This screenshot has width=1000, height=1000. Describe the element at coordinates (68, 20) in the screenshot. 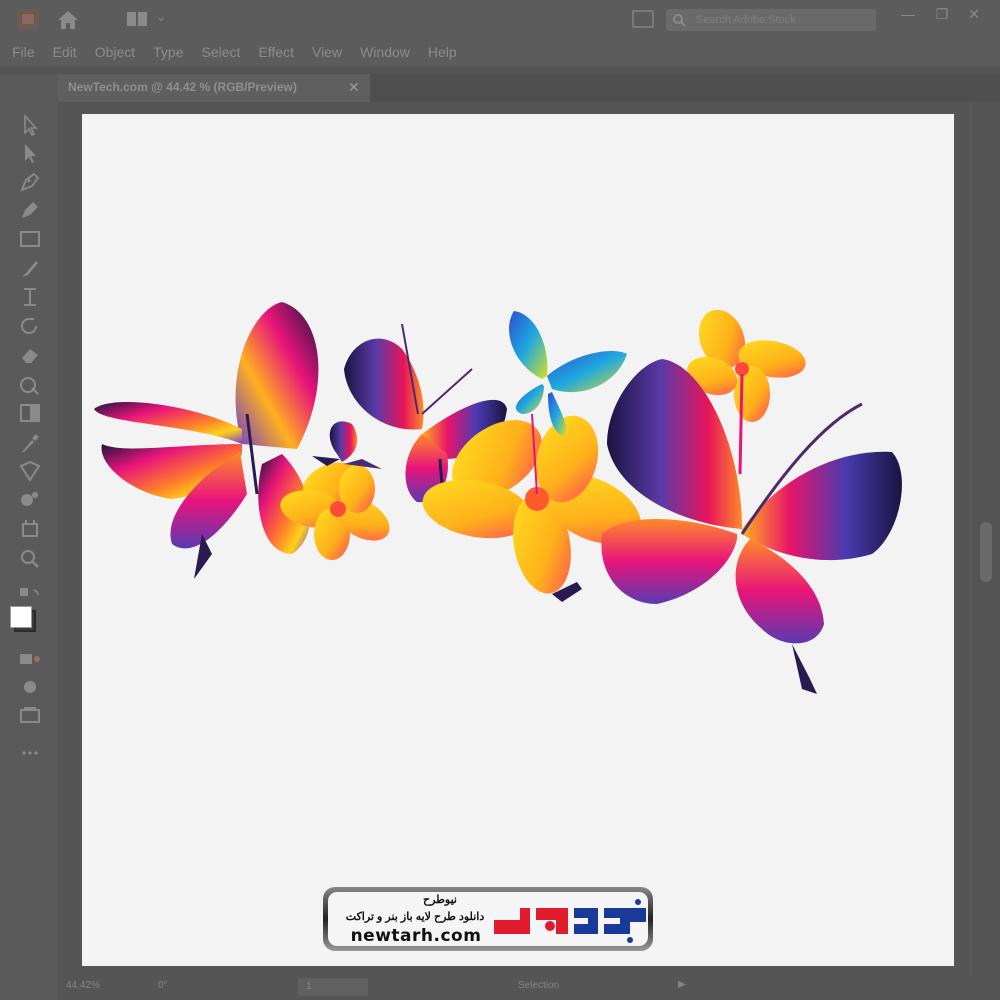

I see `home-icon` at that location.